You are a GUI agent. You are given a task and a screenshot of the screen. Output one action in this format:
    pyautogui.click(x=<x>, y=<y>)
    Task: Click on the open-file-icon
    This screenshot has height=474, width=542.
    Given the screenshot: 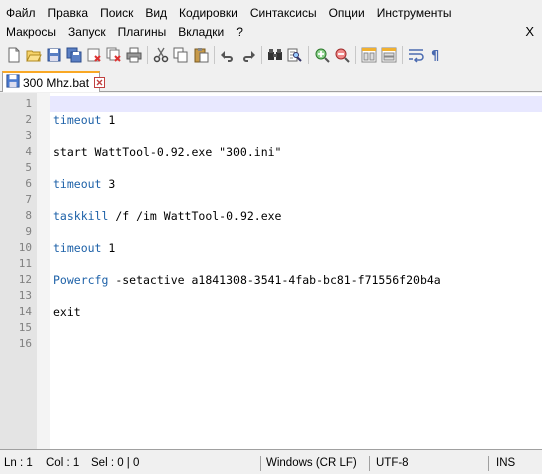 What is the action you would take?
    pyautogui.click(x=34, y=55)
    